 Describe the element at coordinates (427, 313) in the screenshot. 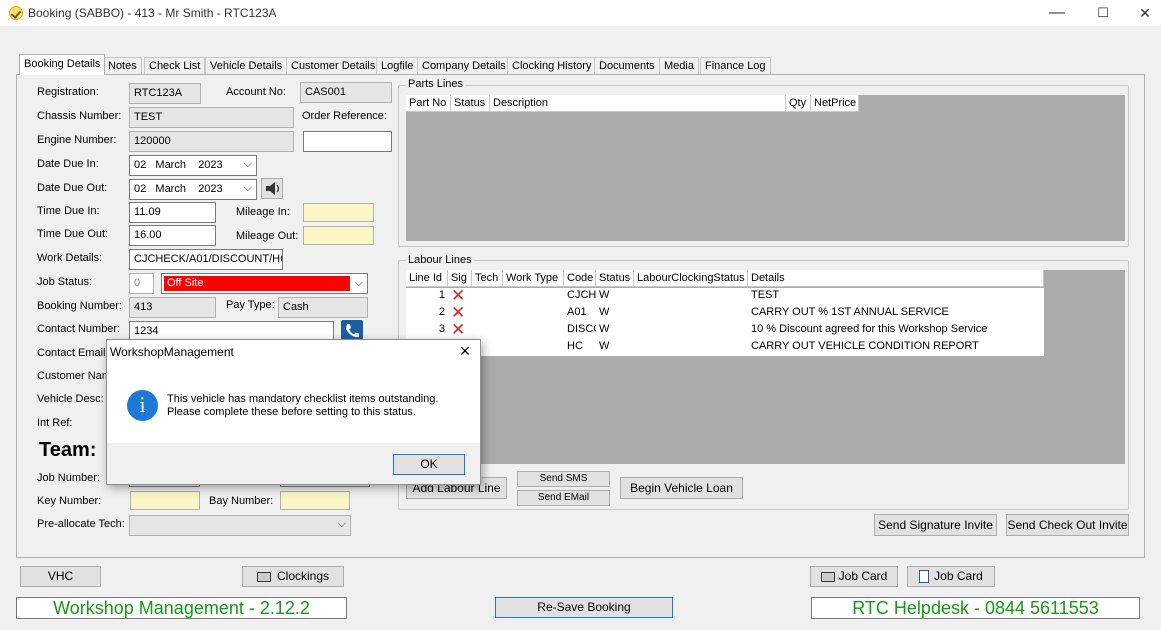

I see `line-id-cell: 2` at that location.